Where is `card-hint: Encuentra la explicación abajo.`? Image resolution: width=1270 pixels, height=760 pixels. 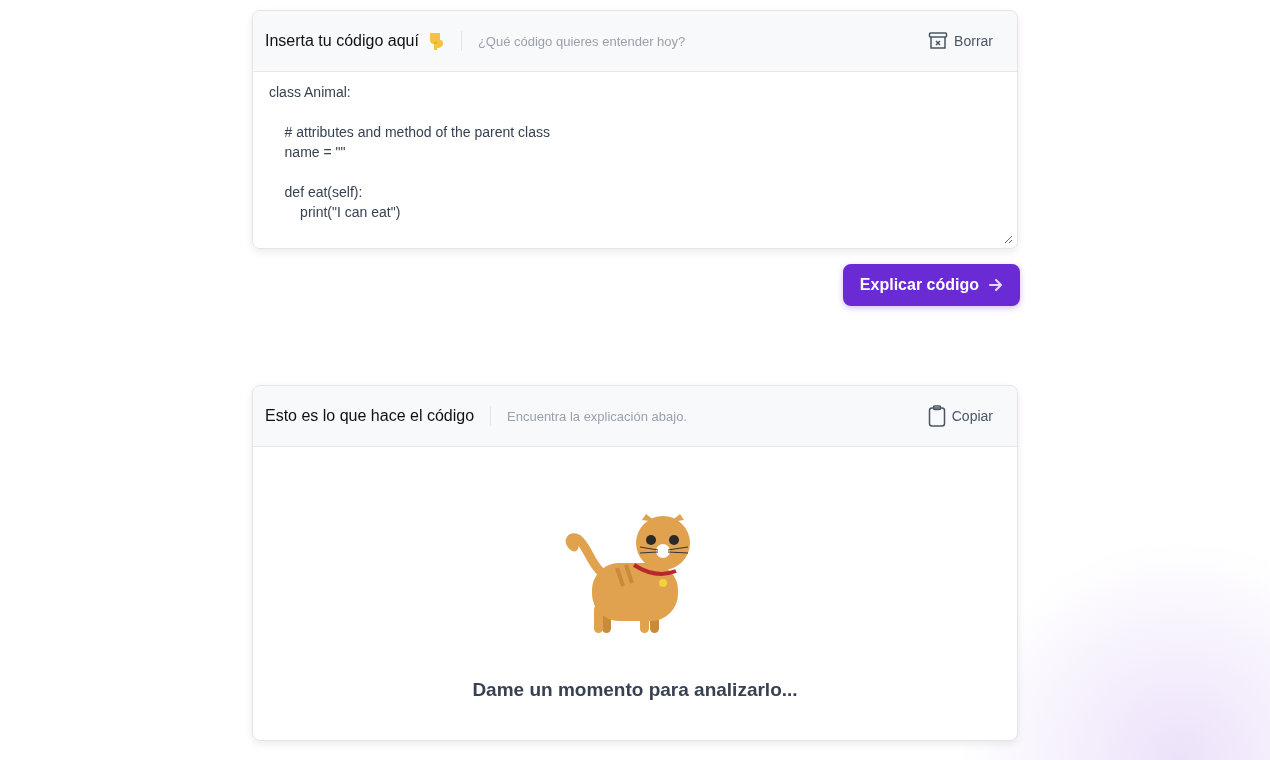 card-hint: Encuentra la explicación abajo. is located at coordinates (597, 416).